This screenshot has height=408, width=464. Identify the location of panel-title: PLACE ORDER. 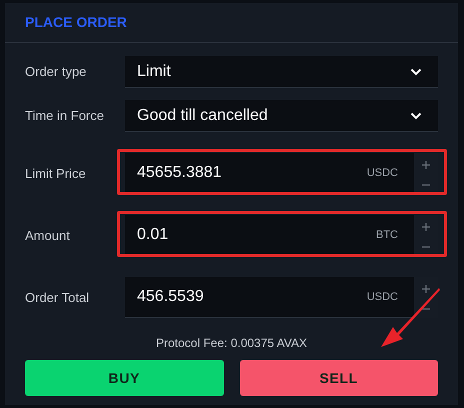
(76, 22).